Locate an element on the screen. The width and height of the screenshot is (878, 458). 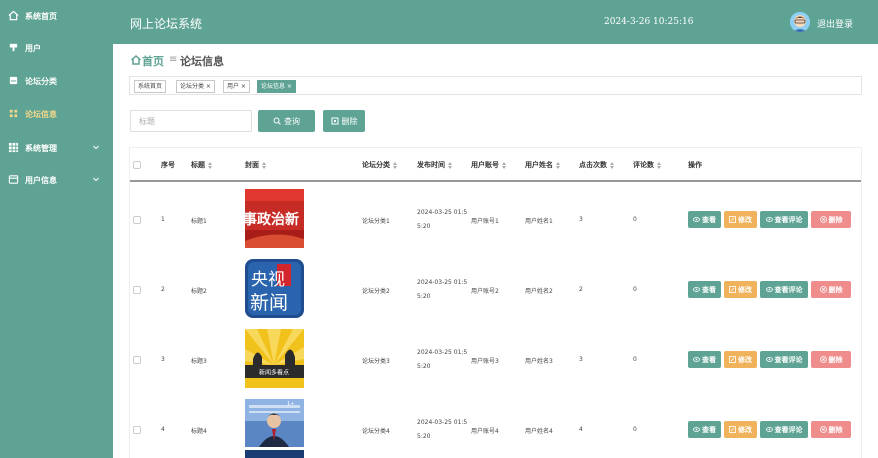
cell-account: 用户账号1 is located at coordinates (485, 221).